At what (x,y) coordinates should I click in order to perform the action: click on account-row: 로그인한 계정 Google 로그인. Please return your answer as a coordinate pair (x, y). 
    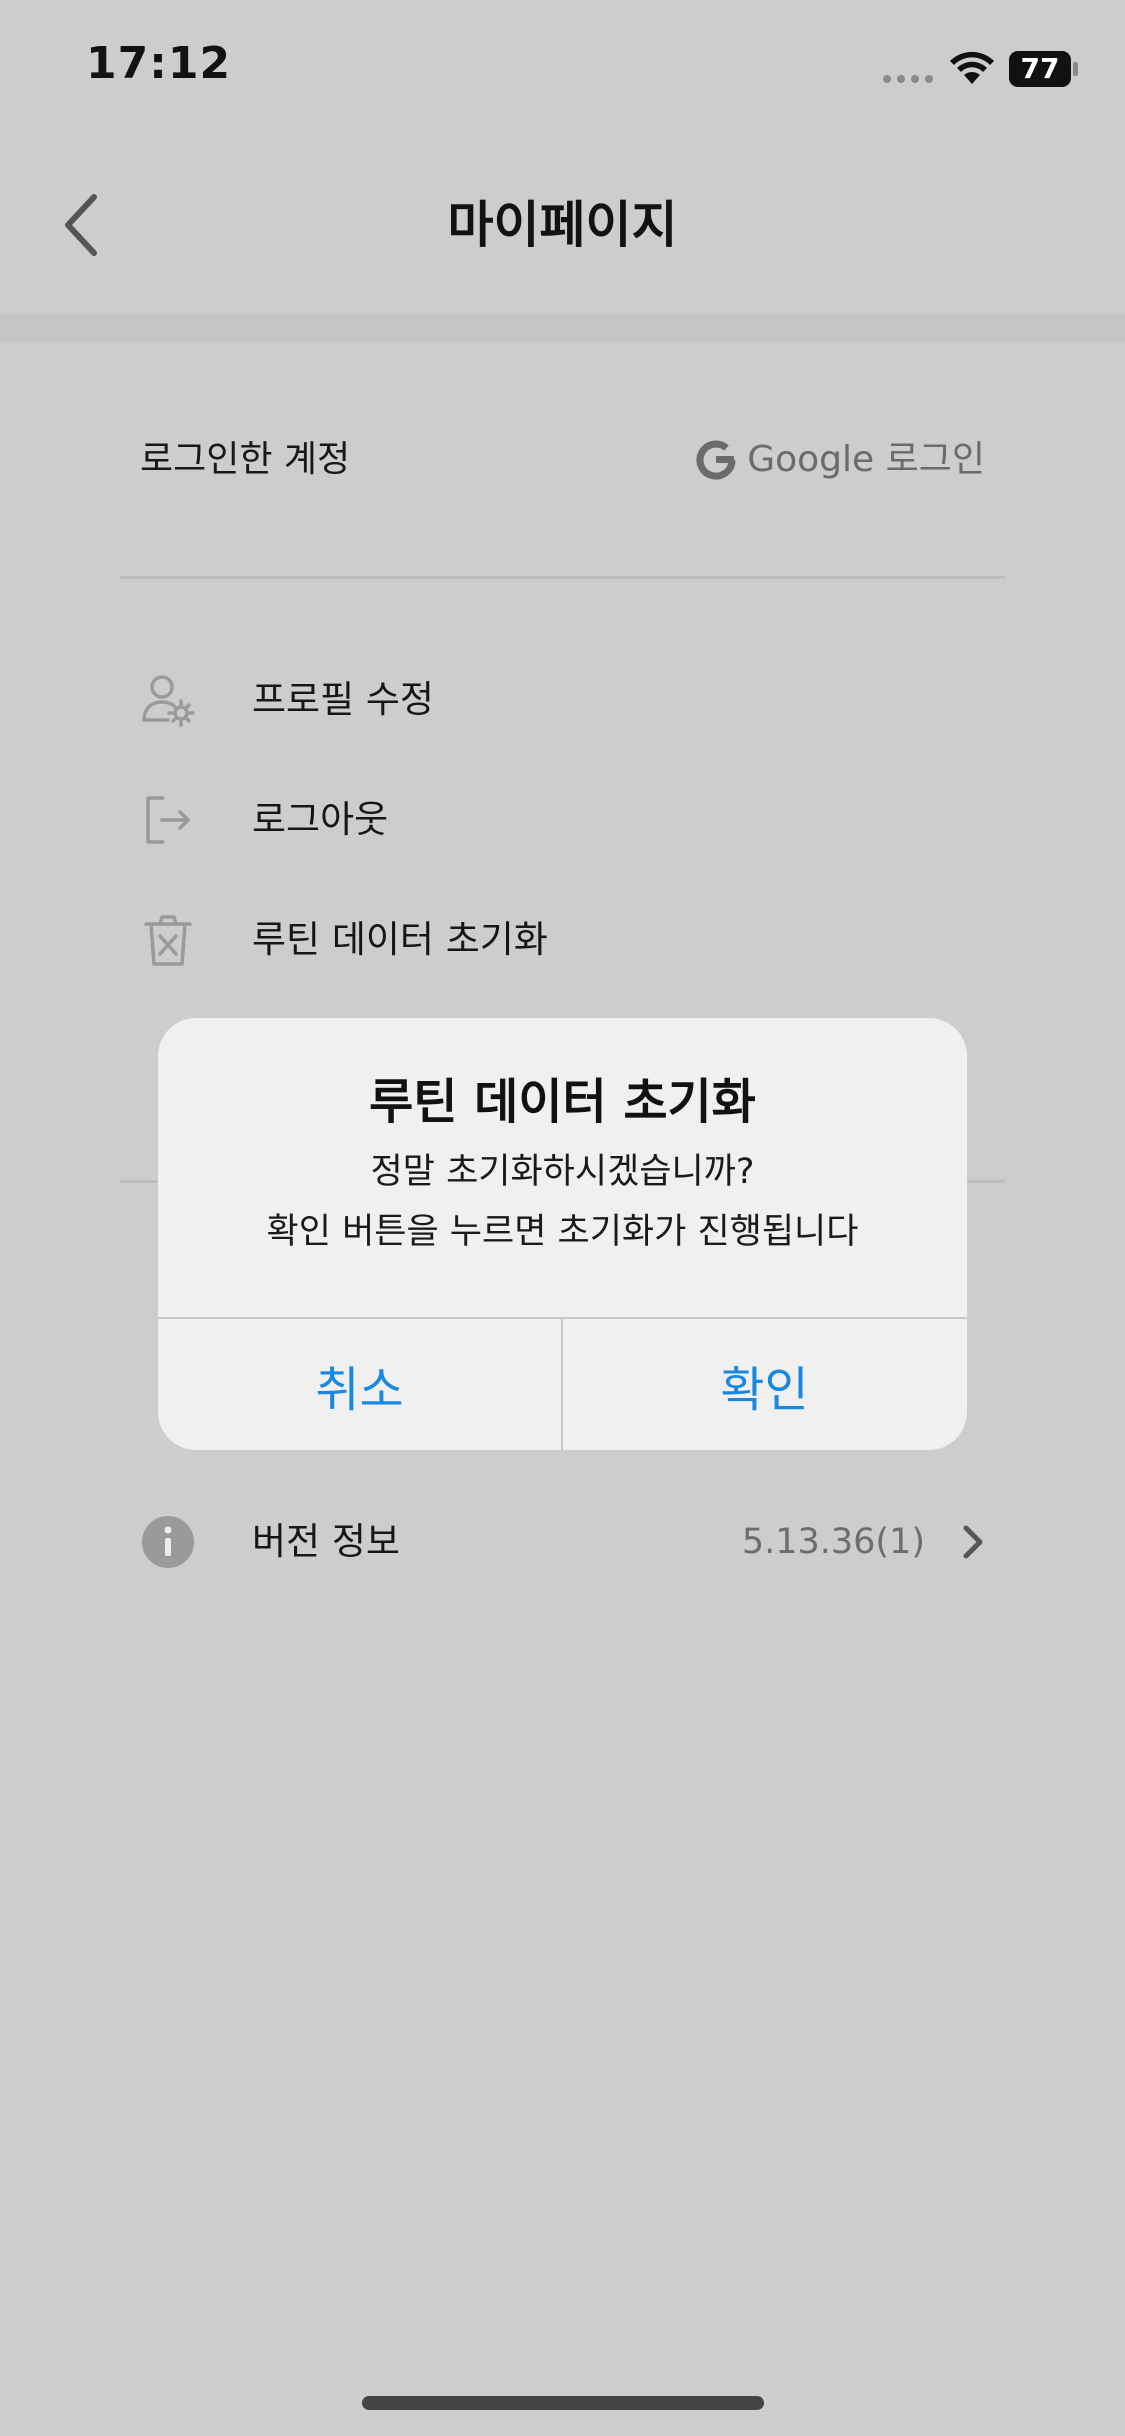
    Looking at the image, I should click on (562, 460).